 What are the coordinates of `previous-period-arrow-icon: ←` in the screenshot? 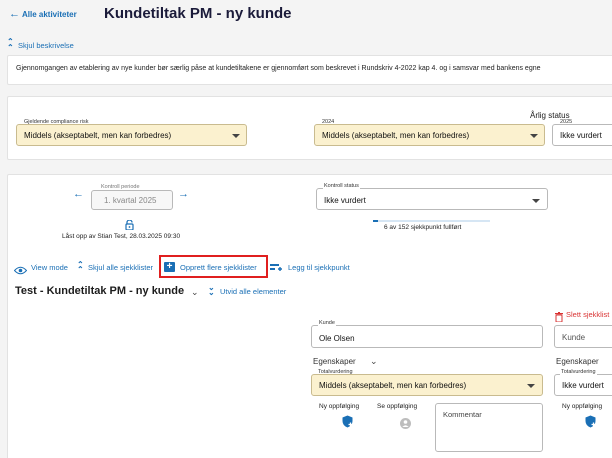 It's located at (78, 194).